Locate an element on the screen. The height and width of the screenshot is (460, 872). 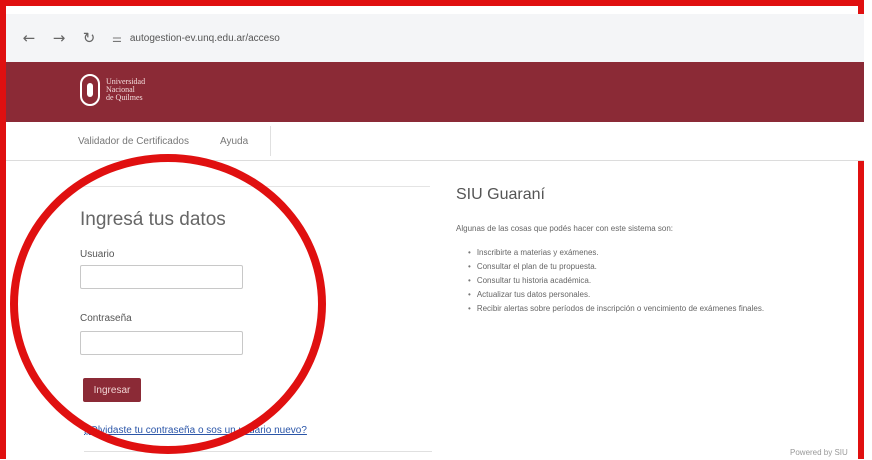
feature-item: Consultar el plan de tu propuesta. is located at coordinates (616, 269).